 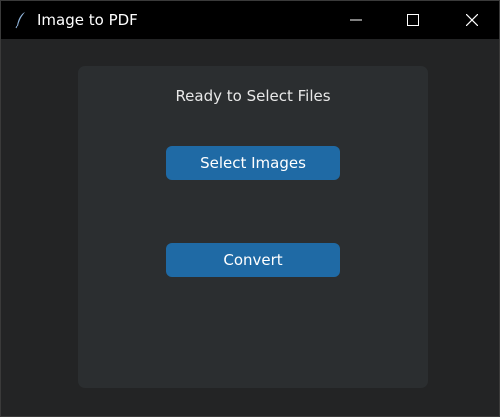 What do you see at coordinates (250, 20) in the screenshot?
I see `title-bar: Image to PDF` at bounding box center [250, 20].